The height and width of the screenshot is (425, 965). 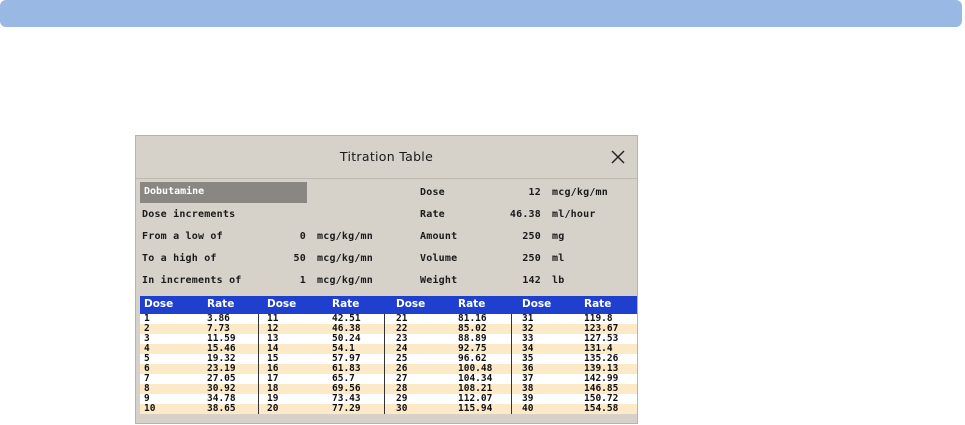 I want to click on from-low-value: 0, so click(x=291, y=236).